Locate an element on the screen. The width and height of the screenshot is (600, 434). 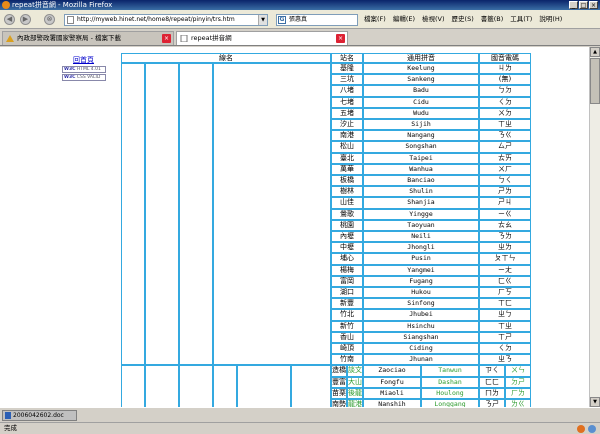
branch-alt-zhuyin: ㄨㄣ is located at coordinates (518, 370).